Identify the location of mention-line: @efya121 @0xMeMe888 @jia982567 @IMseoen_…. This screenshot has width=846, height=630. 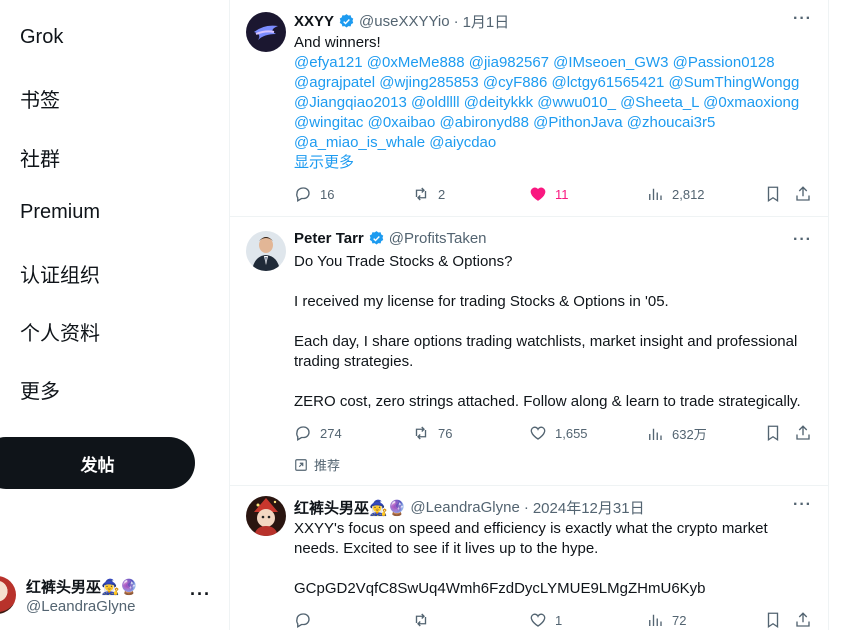
(554, 63).